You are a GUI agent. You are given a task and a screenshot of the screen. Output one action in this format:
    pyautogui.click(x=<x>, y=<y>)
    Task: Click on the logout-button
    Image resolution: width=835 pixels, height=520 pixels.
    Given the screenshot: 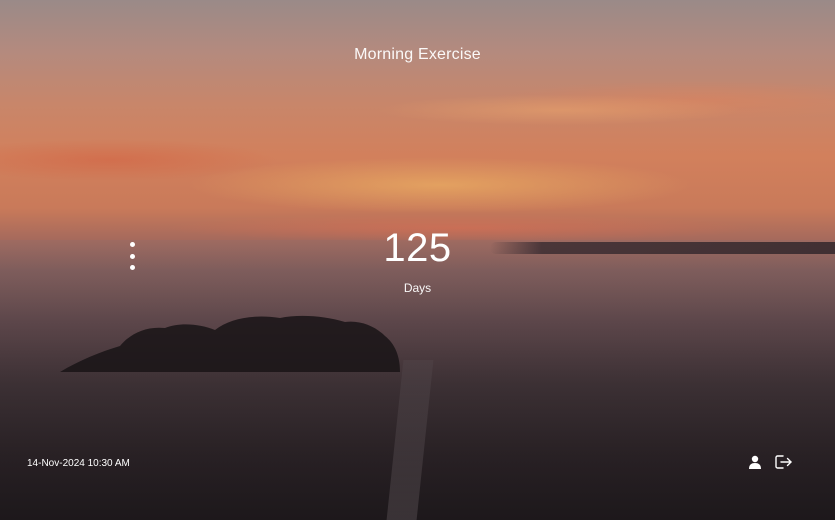 What is the action you would take?
    pyautogui.click(x=784, y=462)
    